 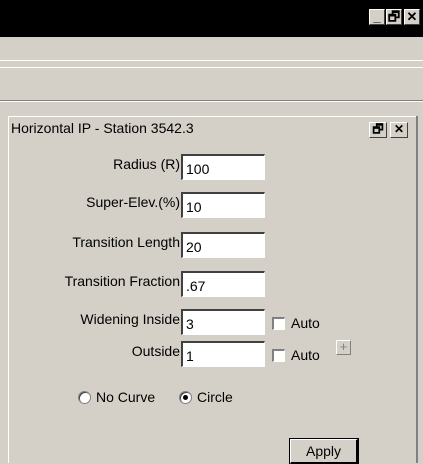 I want to click on no-curve-label: No Curve, so click(x=126, y=397).